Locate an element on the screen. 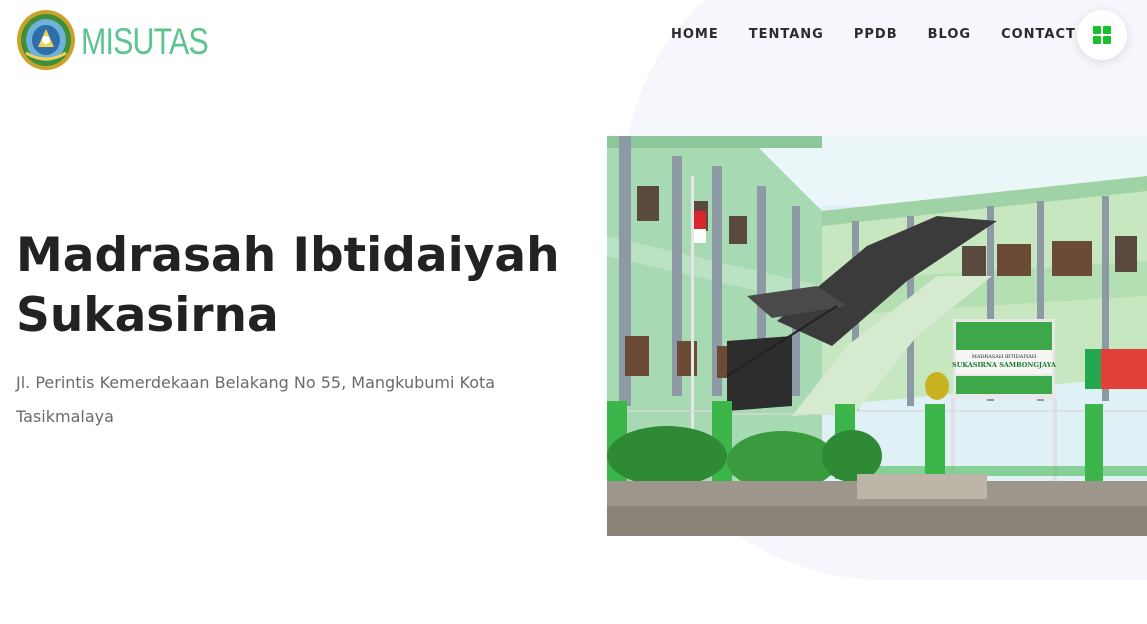  nav-ppdb: PPDB is located at coordinates (876, 35).